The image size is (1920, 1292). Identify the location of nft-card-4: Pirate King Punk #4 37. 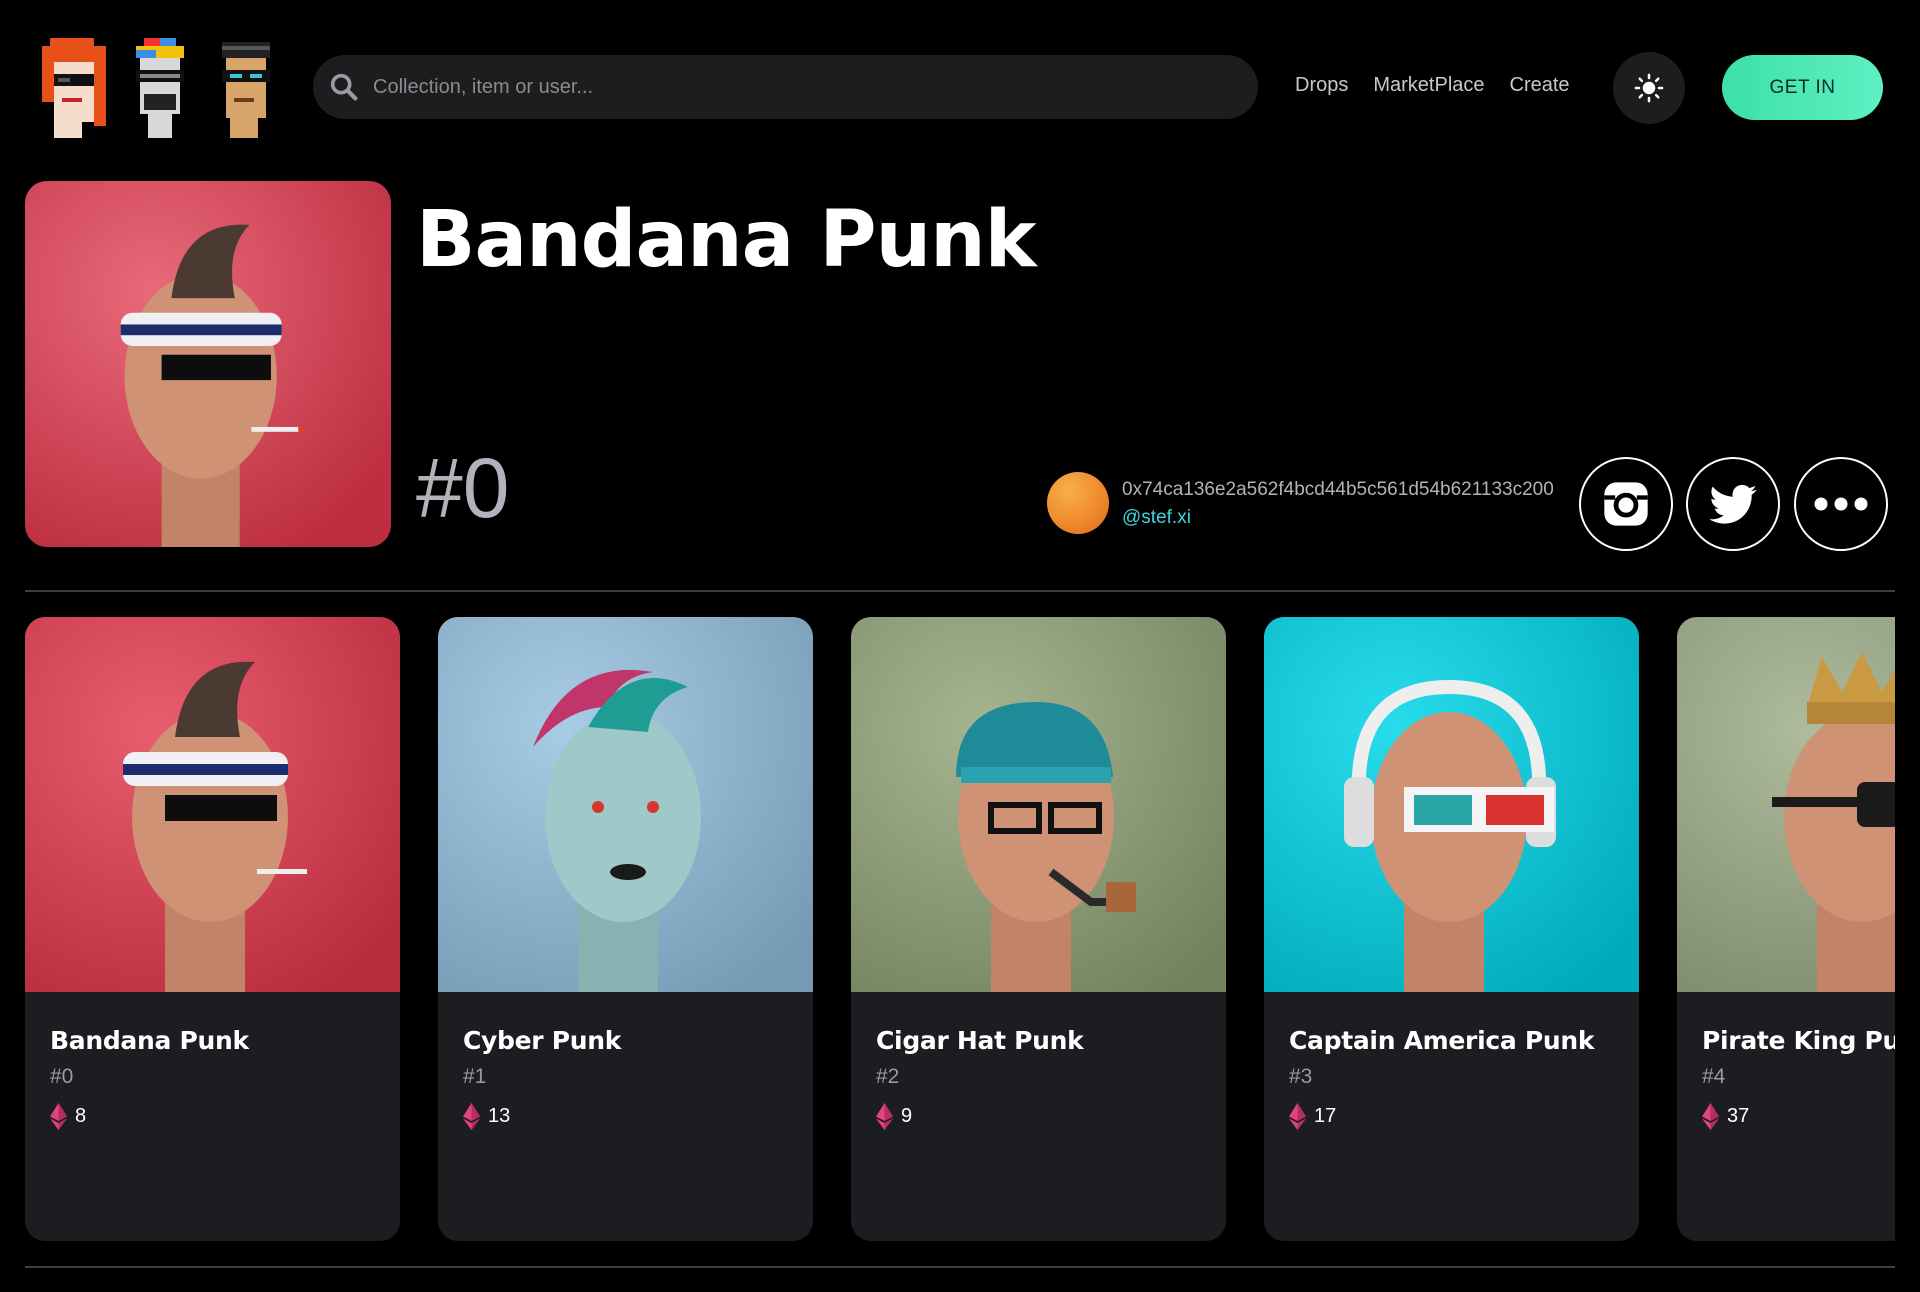
(1786, 929).